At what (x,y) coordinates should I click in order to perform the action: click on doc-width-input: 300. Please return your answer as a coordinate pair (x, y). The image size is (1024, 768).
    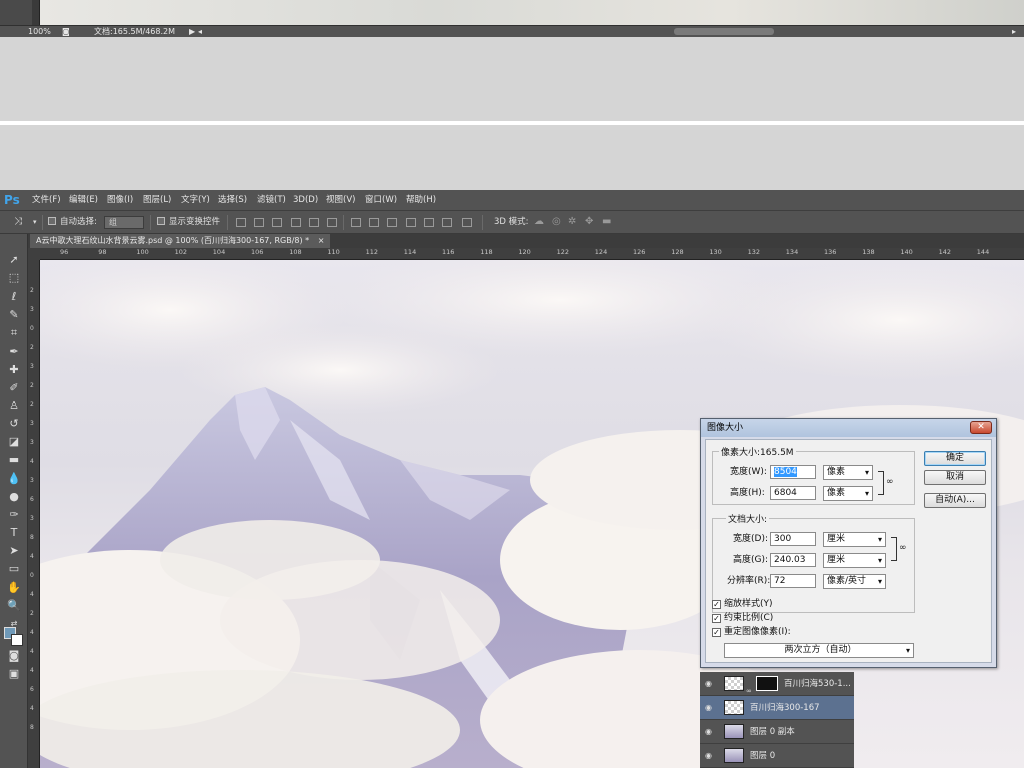
    Looking at the image, I should click on (793, 539).